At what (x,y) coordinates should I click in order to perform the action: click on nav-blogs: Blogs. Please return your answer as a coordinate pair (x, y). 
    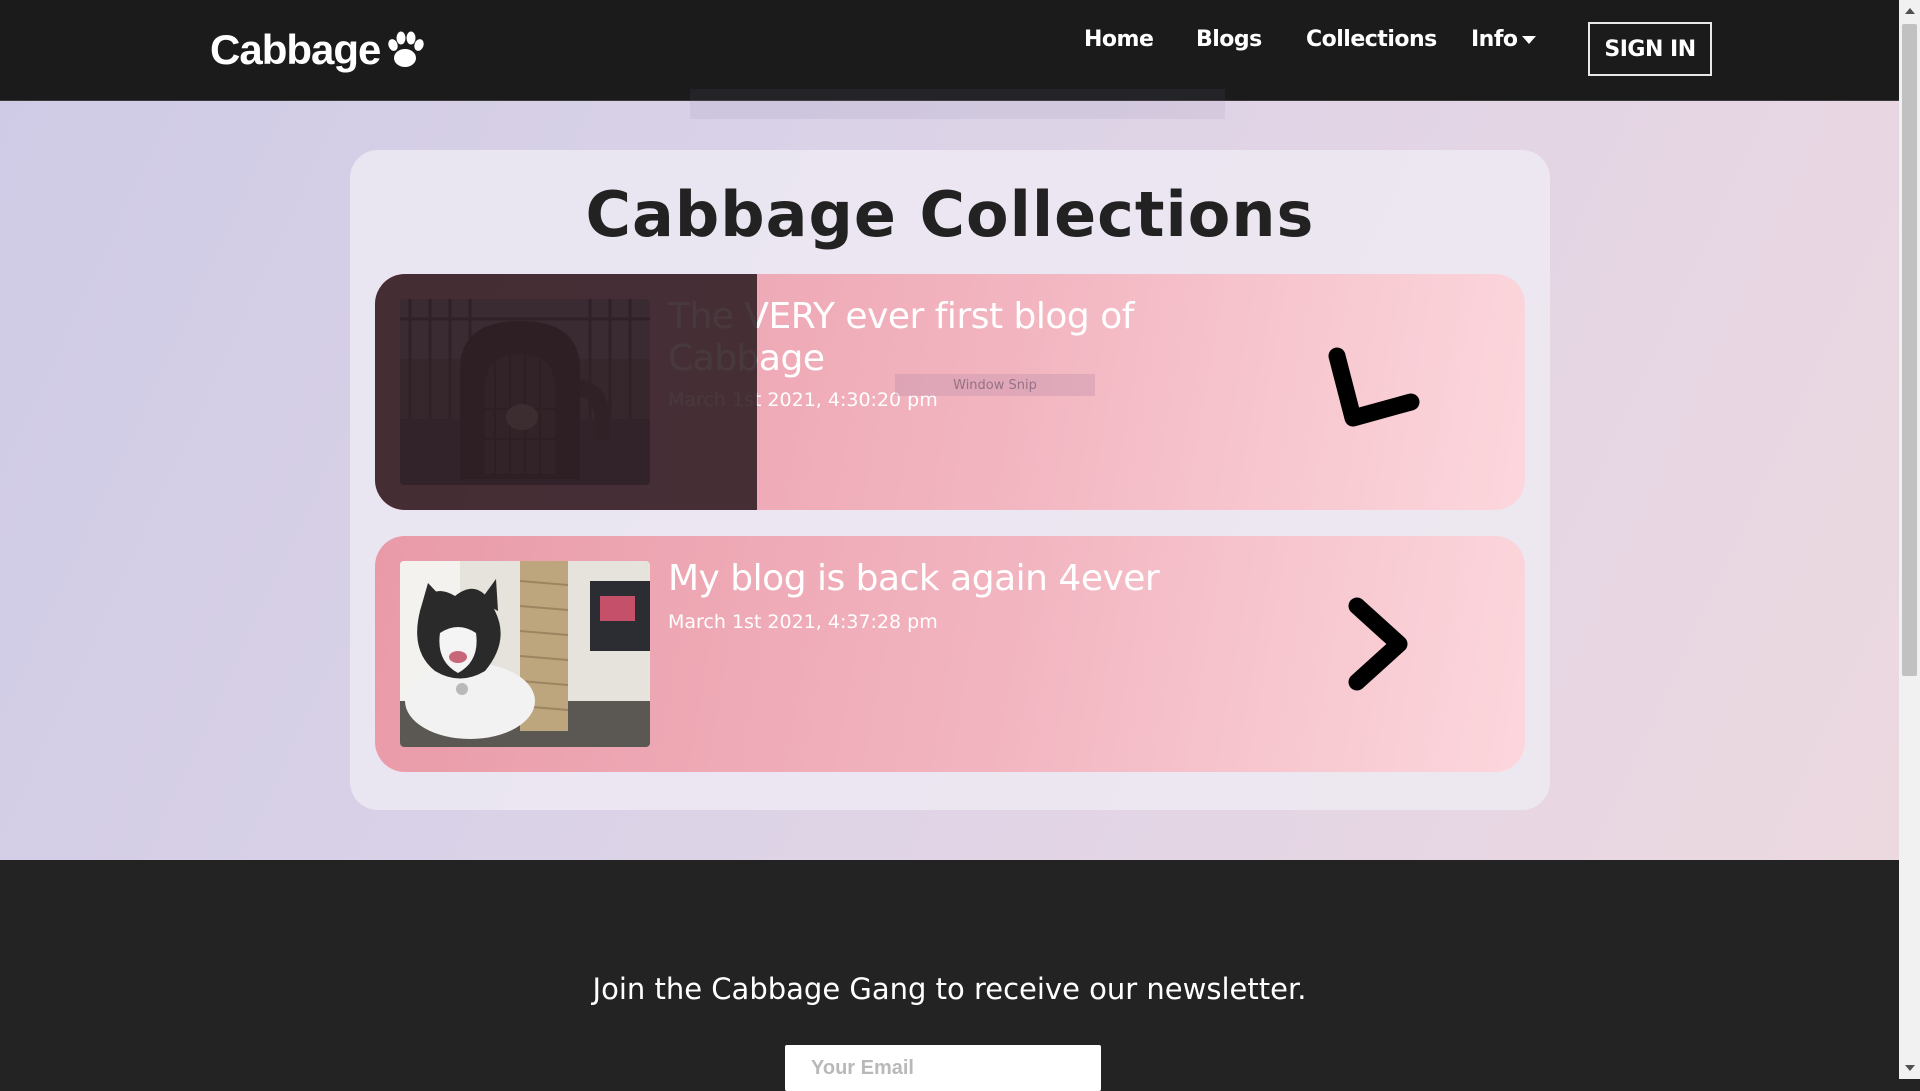
    Looking at the image, I should click on (1229, 39).